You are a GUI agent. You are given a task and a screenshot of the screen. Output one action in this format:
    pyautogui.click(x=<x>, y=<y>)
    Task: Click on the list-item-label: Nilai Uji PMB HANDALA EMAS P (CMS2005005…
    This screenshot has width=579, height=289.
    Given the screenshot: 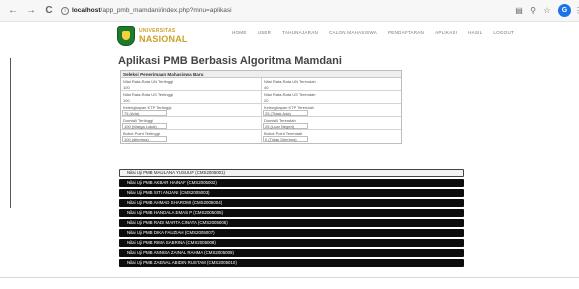 What is the action you would take?
    pyautogui.click(x=175, y=212)
    